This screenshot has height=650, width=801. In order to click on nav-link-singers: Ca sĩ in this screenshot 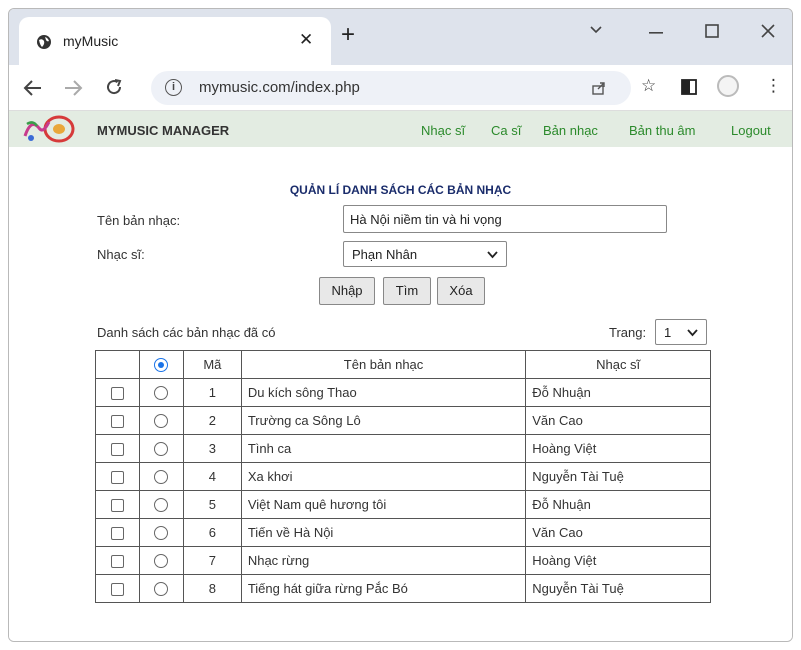, I will do `click(506, 130)`.